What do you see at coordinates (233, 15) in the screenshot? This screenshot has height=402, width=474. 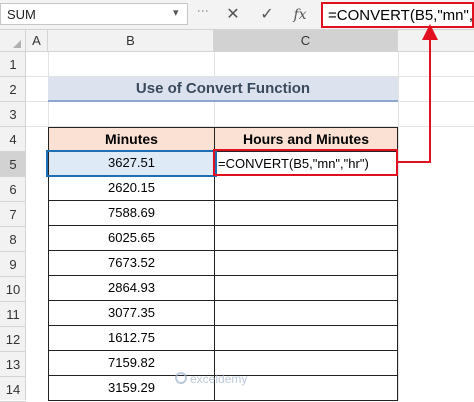 I see `cancel-icon: ✕` at bounding box center [233, 15].